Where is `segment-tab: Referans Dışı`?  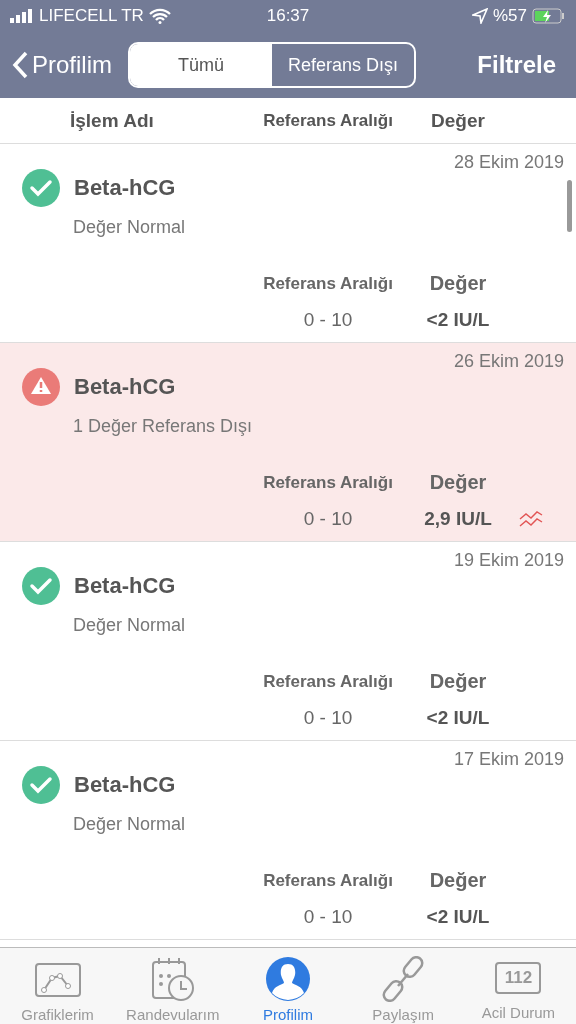 segment-tab: Referans Dışı is located at coordinates (343, 65).